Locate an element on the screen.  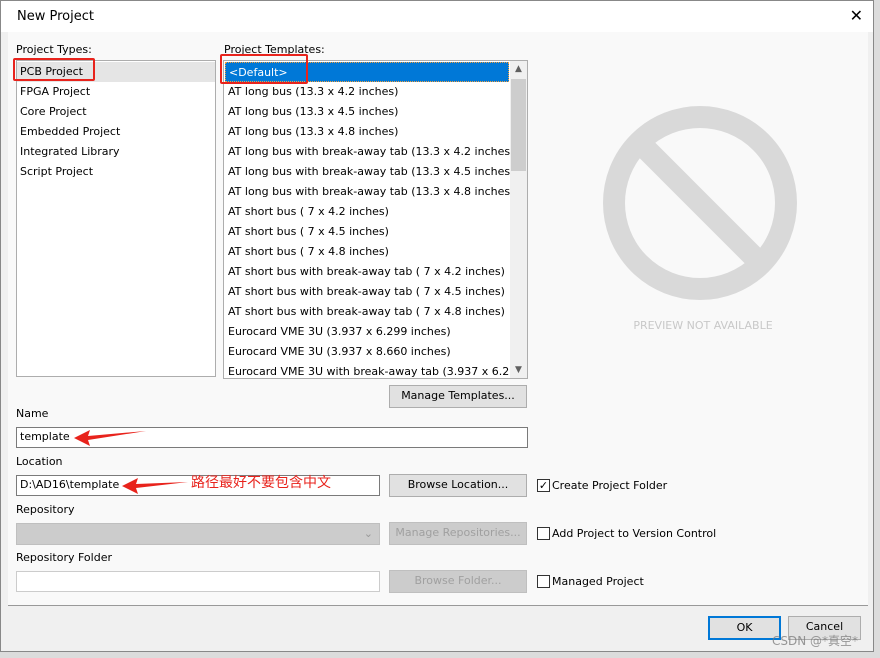
create-project-folder-checkbox: ✓ is located at coordinates (543, 485).